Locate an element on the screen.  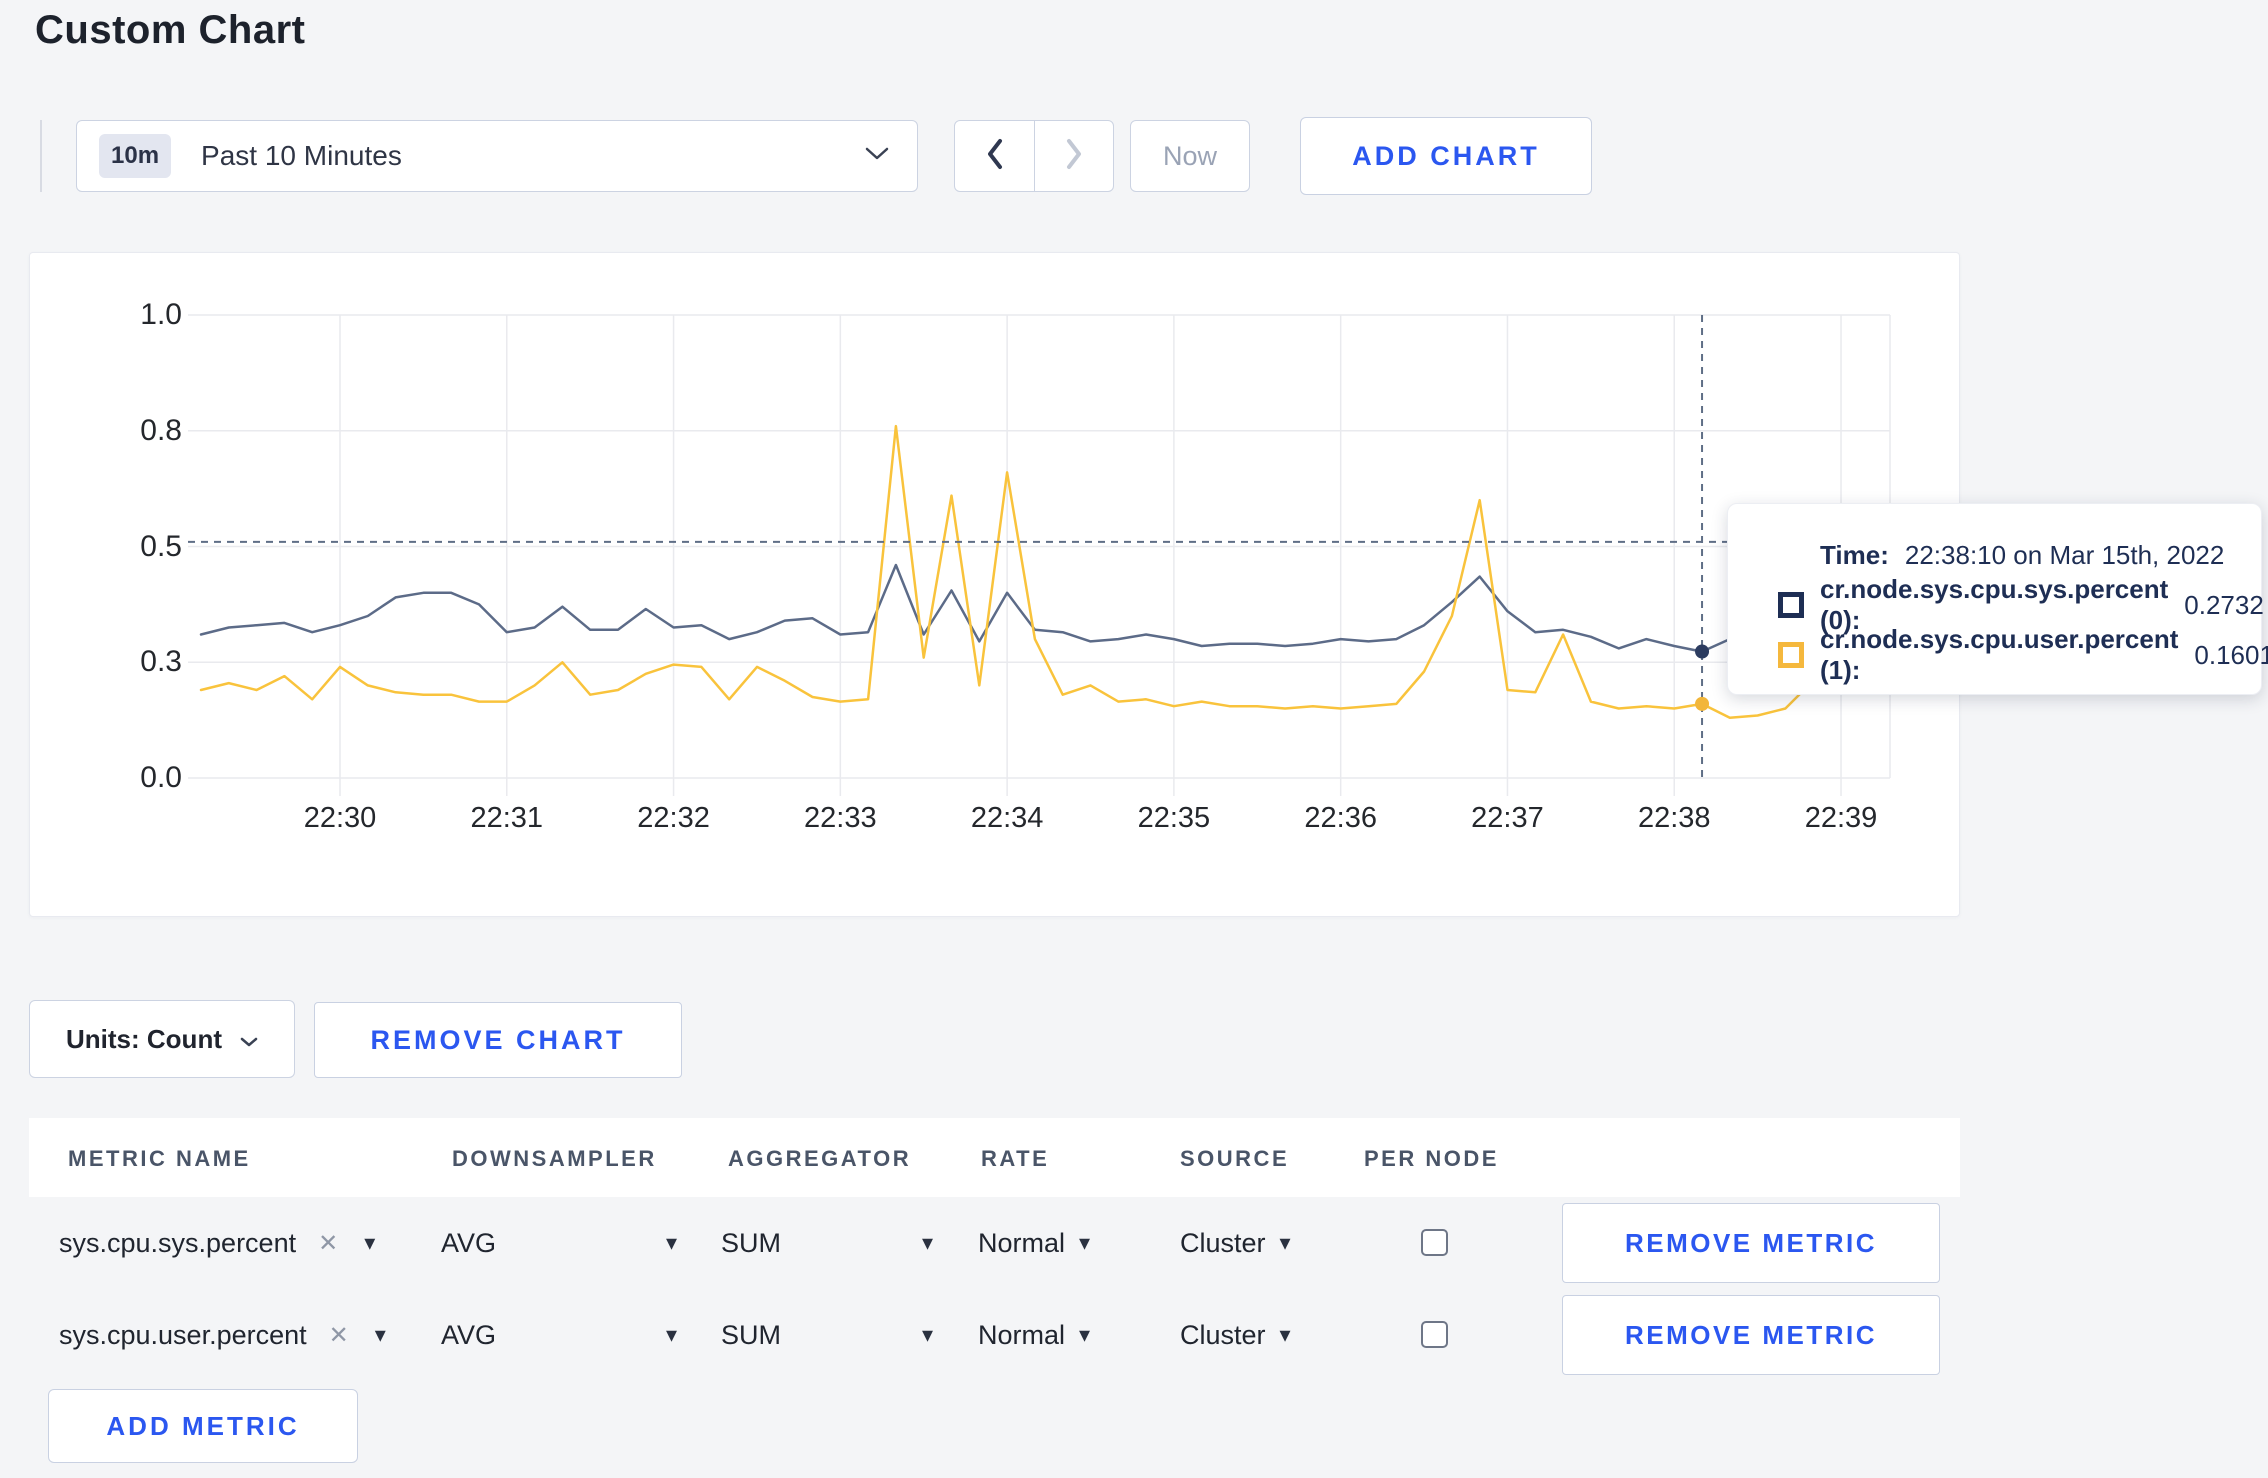
metric-name-value: sys.cpu.sys.percent is located at coordinates (178, 1242).